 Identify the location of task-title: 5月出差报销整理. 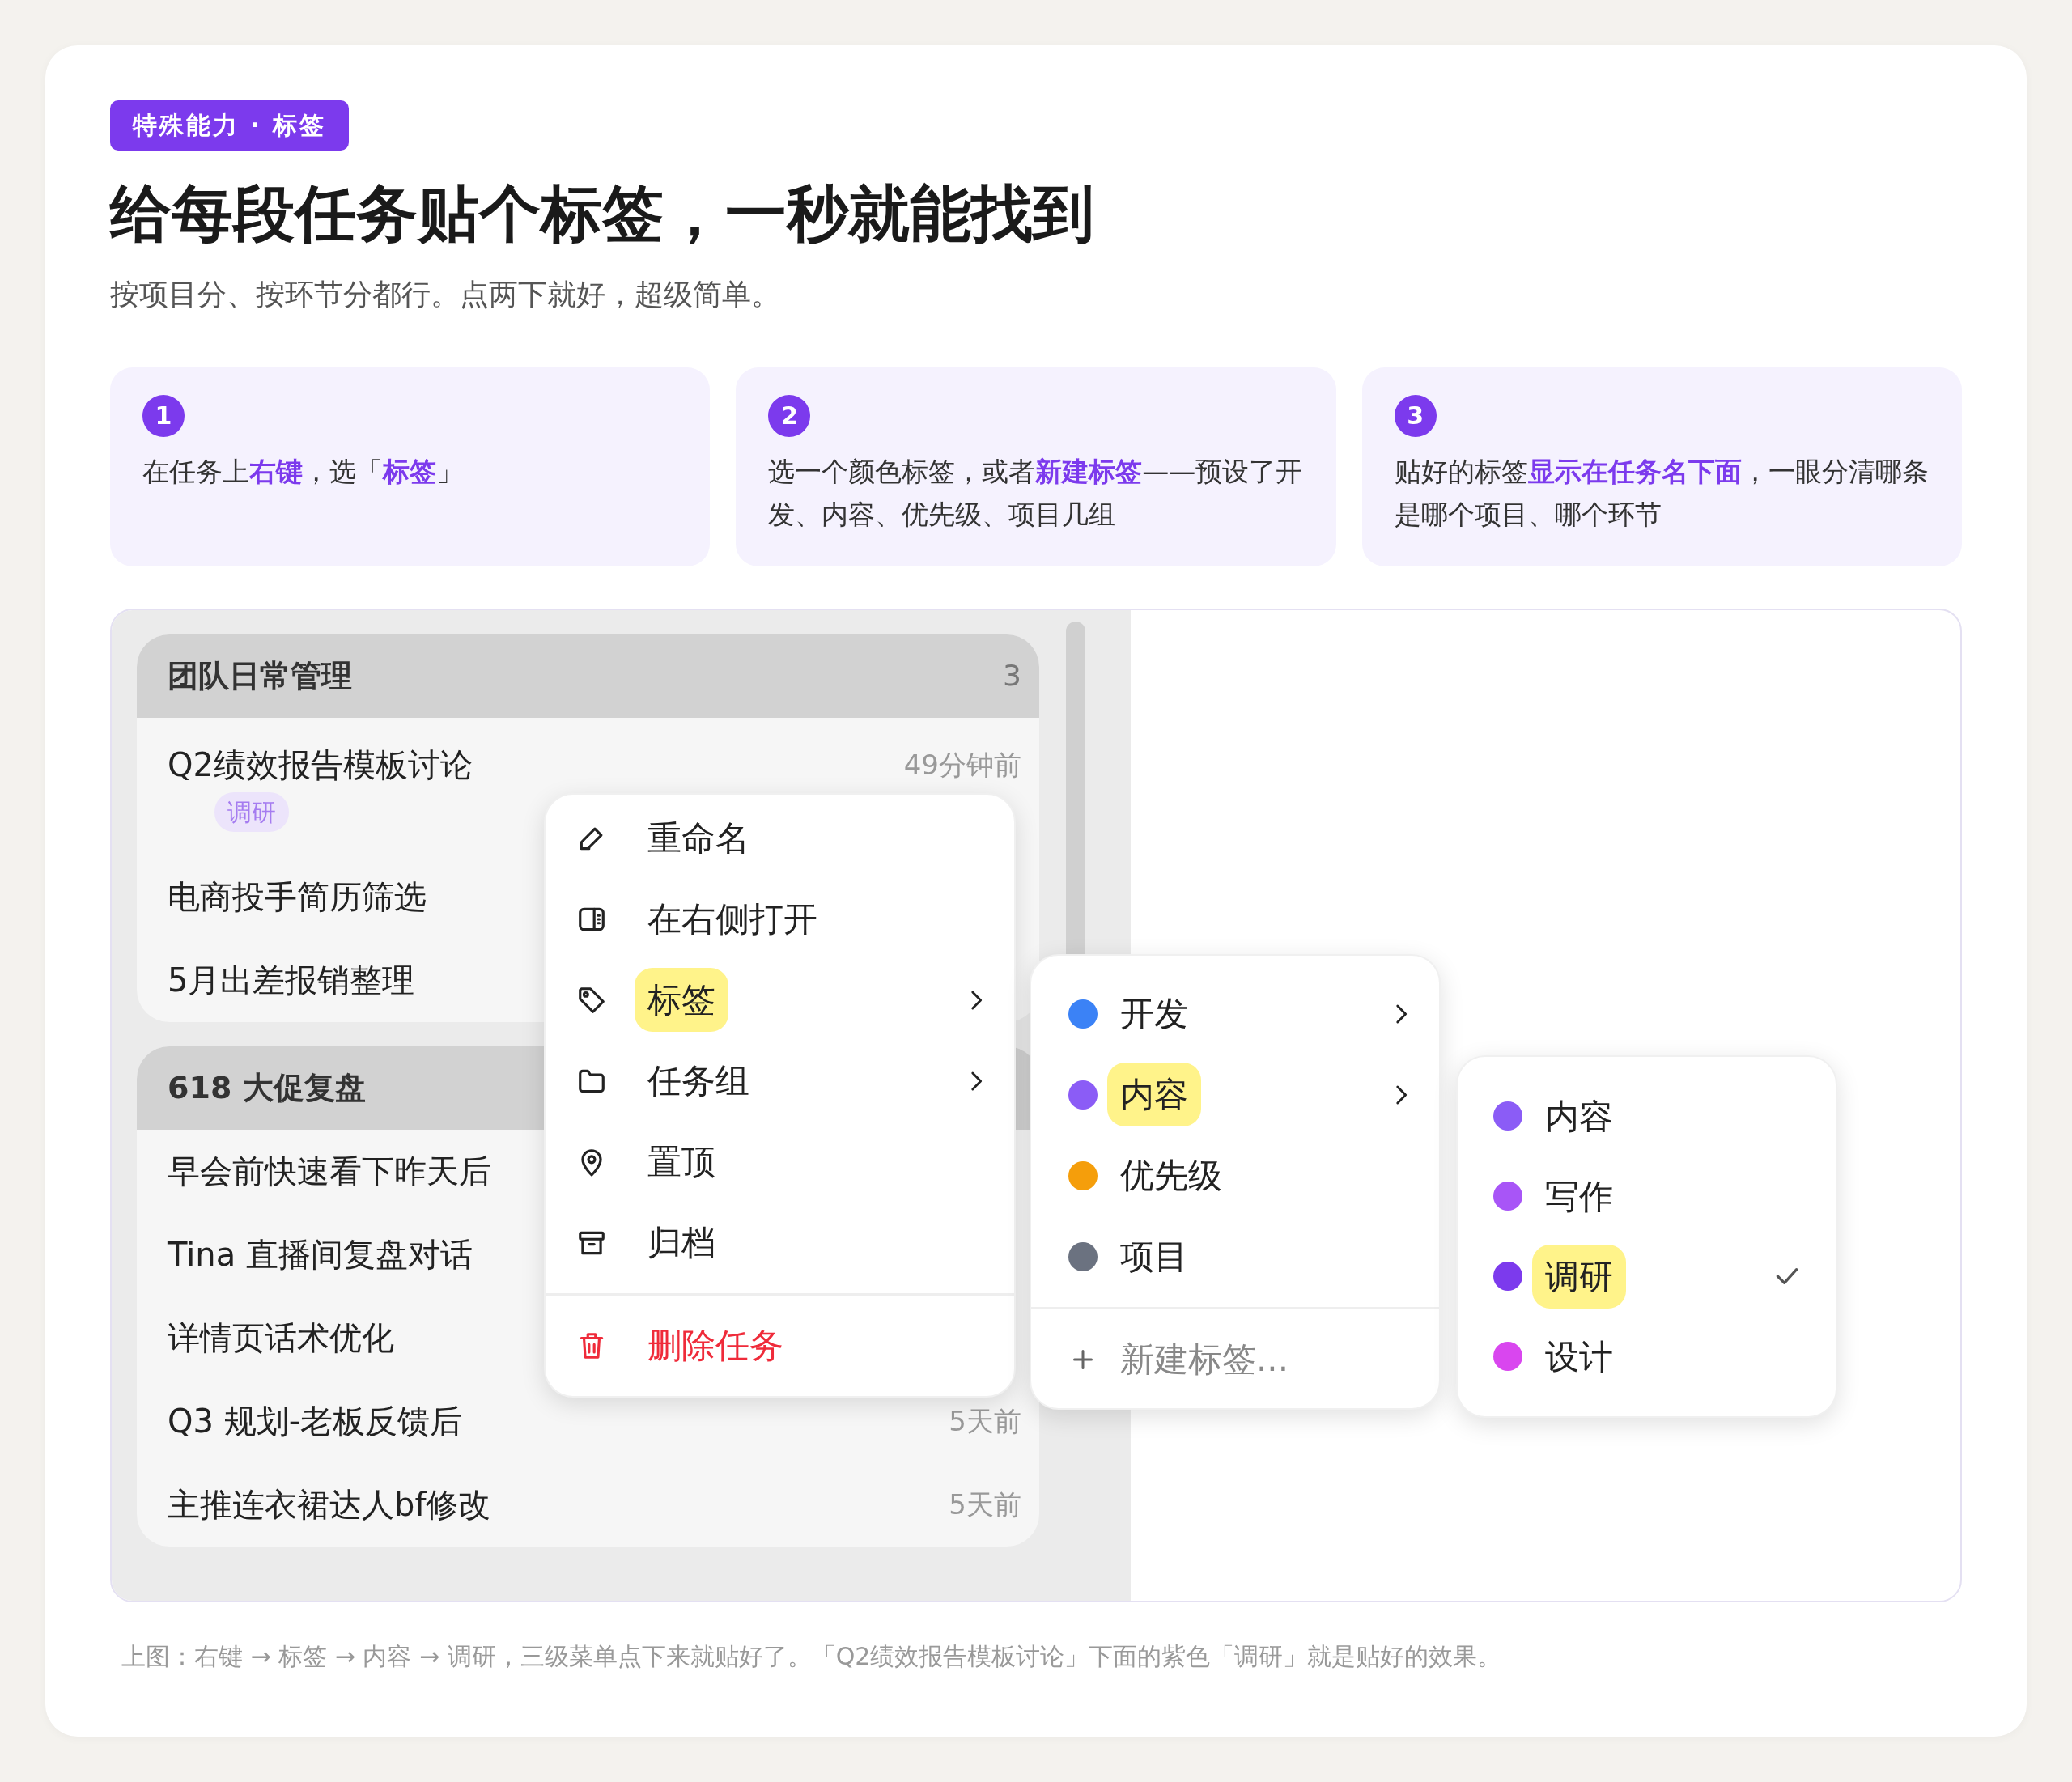
(291, 980).